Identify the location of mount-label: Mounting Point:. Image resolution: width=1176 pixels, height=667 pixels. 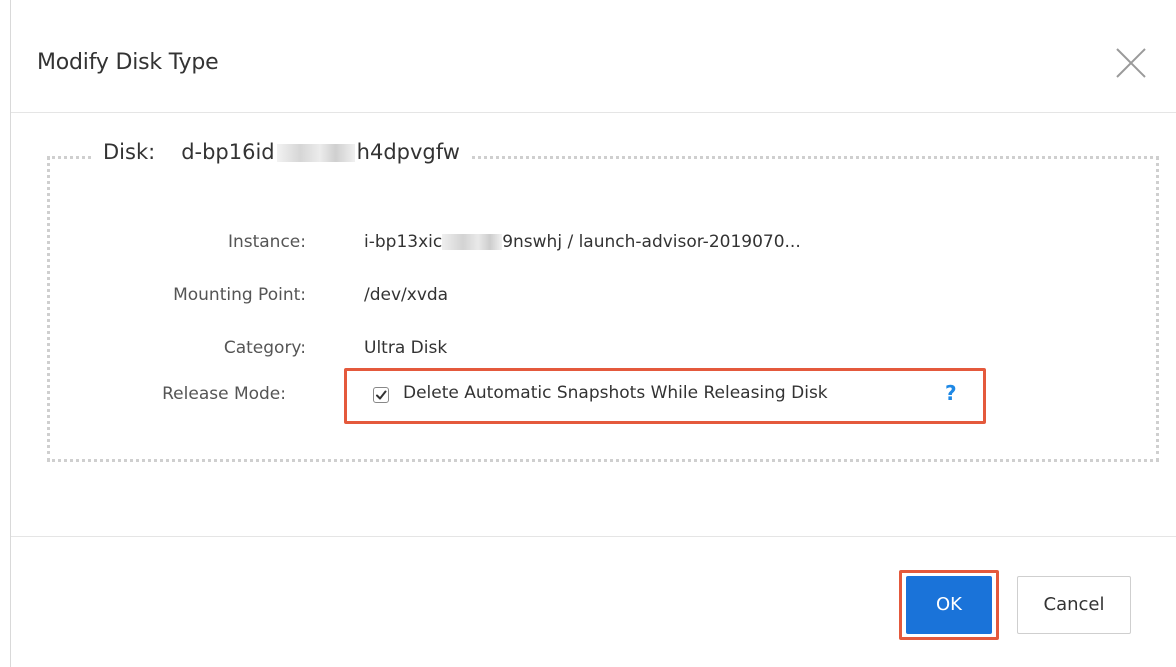
(239, 295).